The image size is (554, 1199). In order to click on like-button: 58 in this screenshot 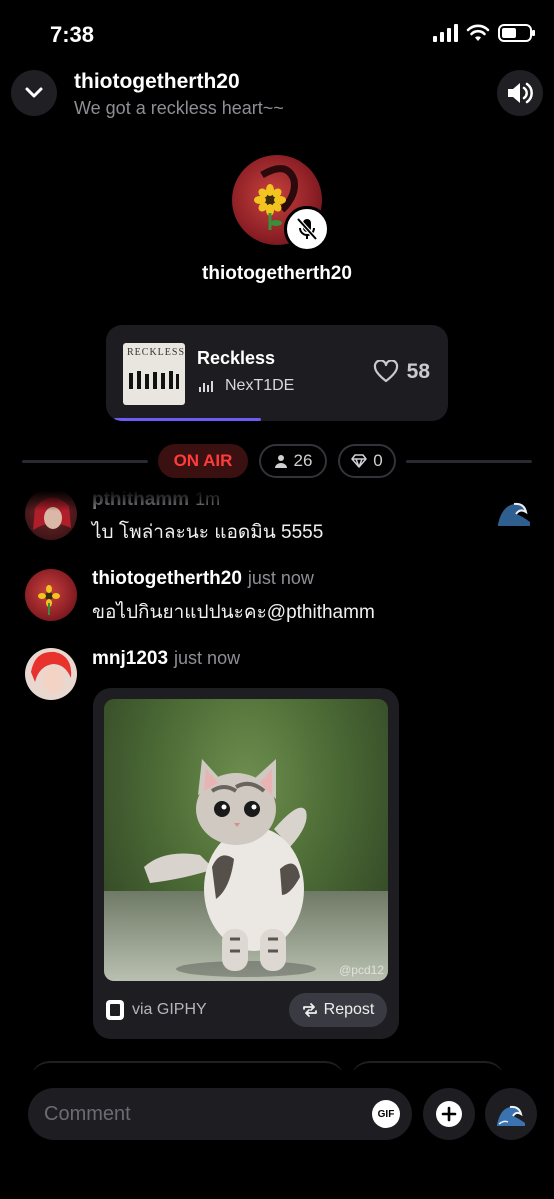, I will do `click(401, 372)`.